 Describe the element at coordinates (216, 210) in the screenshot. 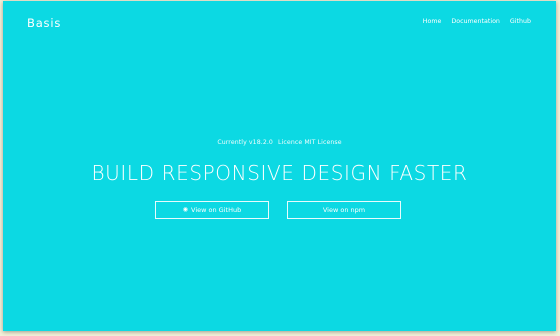

I see `view-on-github-label: View on GitHub` at that location.